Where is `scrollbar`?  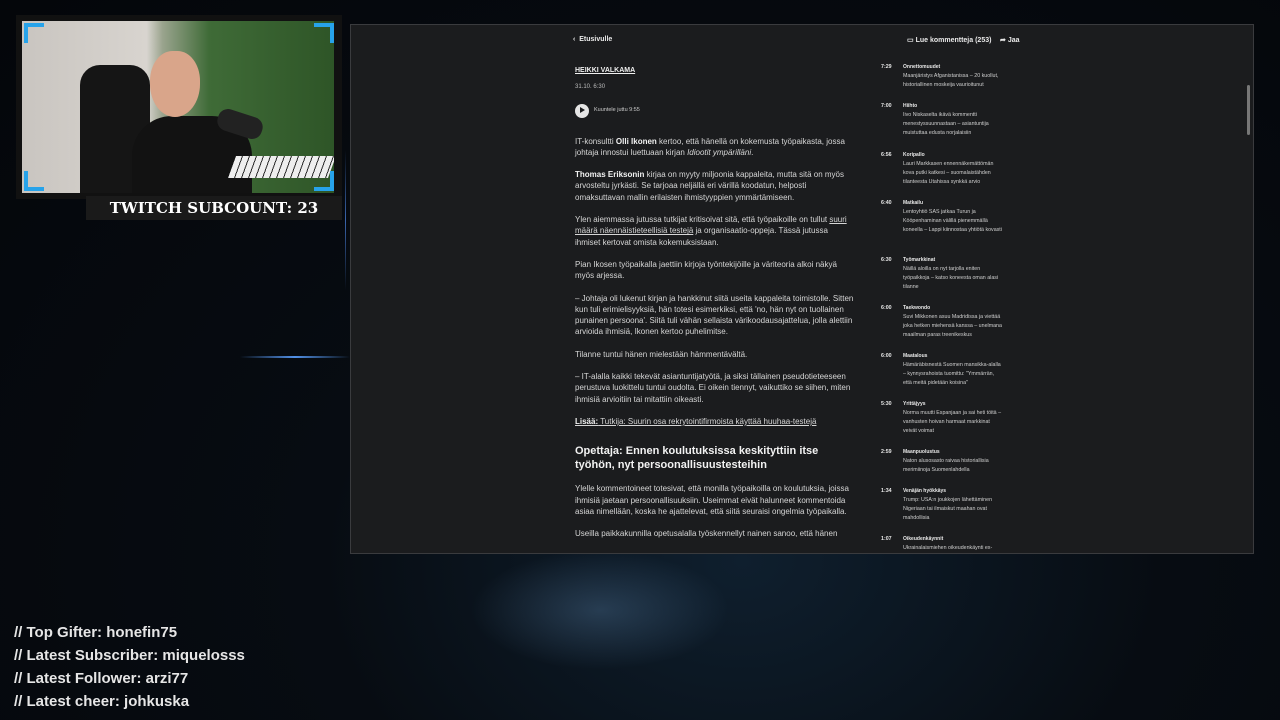
scrollbar is located at coordinates (1248, 110).